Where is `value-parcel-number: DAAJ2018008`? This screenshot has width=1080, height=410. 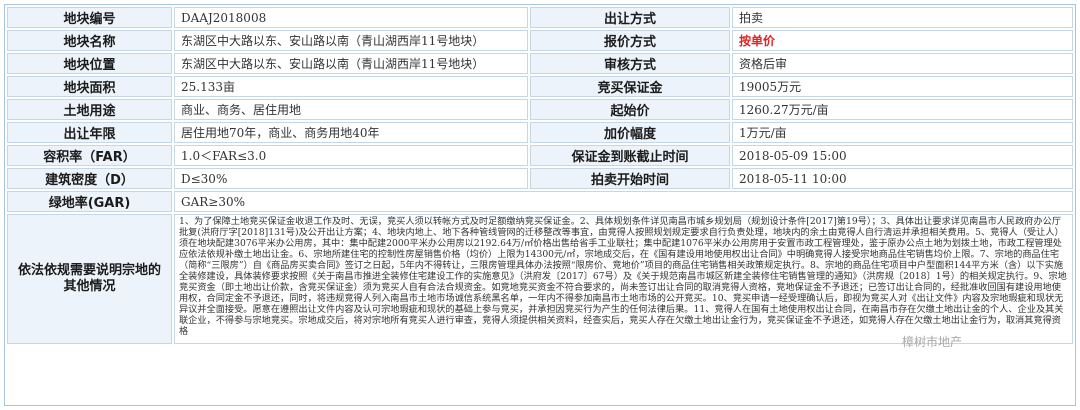
value-parcel-number: DAAJ2018008 is located at coordinates (351, 17).